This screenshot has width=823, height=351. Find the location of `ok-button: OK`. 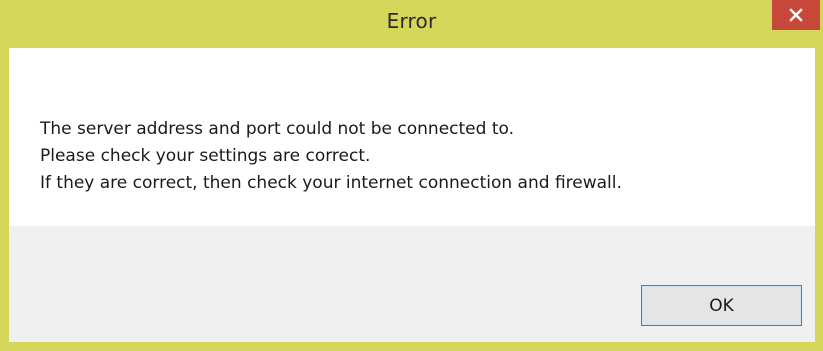

ok-button: OK is located at coordinates (721, 305).